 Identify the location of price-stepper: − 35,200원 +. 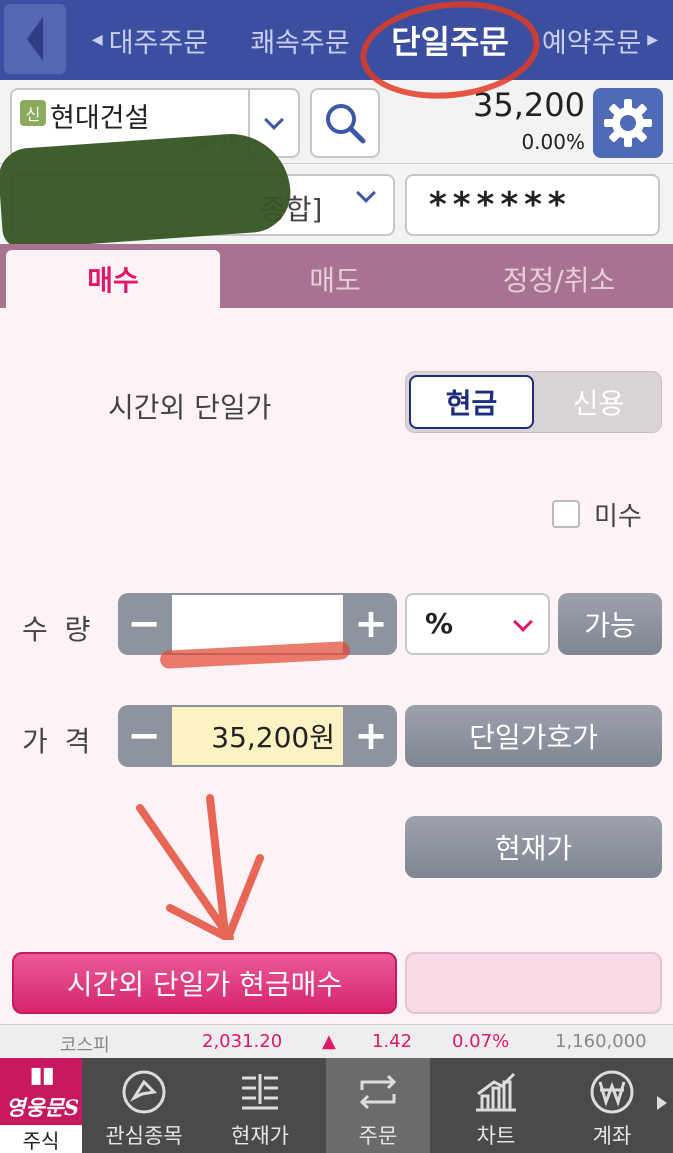
(257, 736).